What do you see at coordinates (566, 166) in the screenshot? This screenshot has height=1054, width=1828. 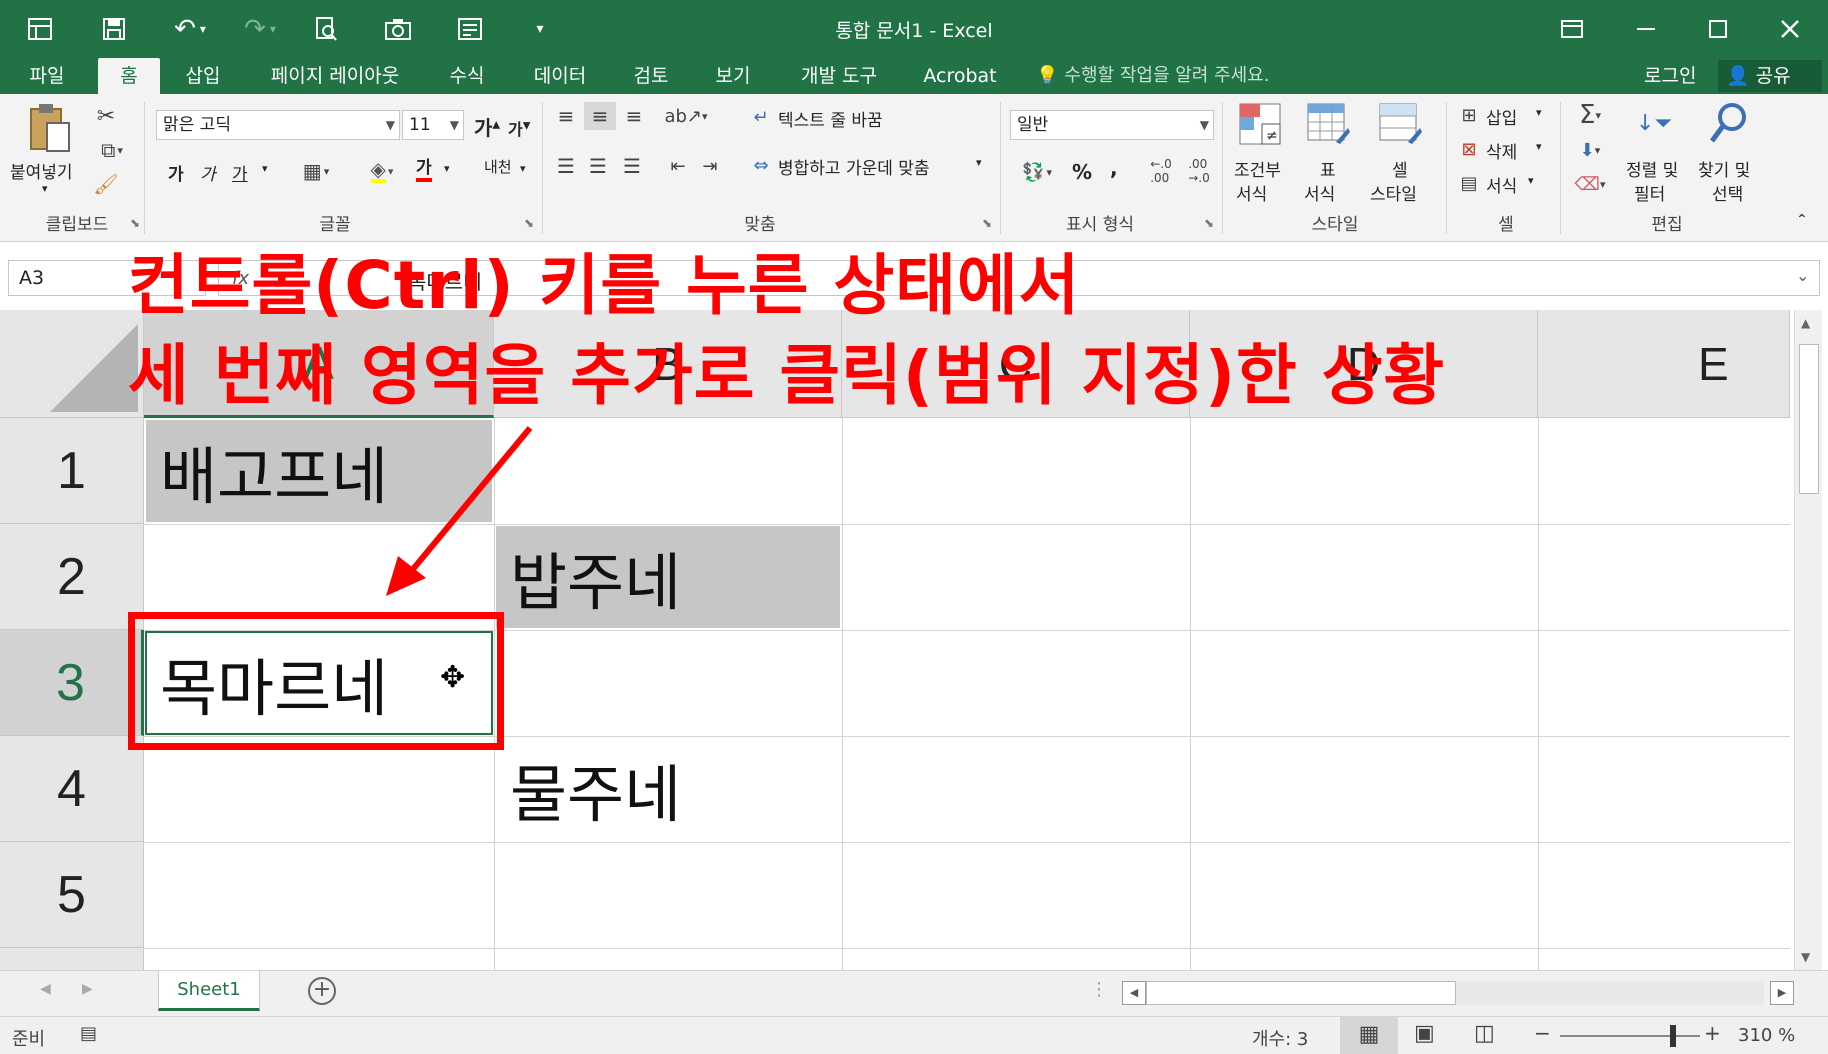 I see `align-left-icon: ☰` at bounding box center [566, 166].